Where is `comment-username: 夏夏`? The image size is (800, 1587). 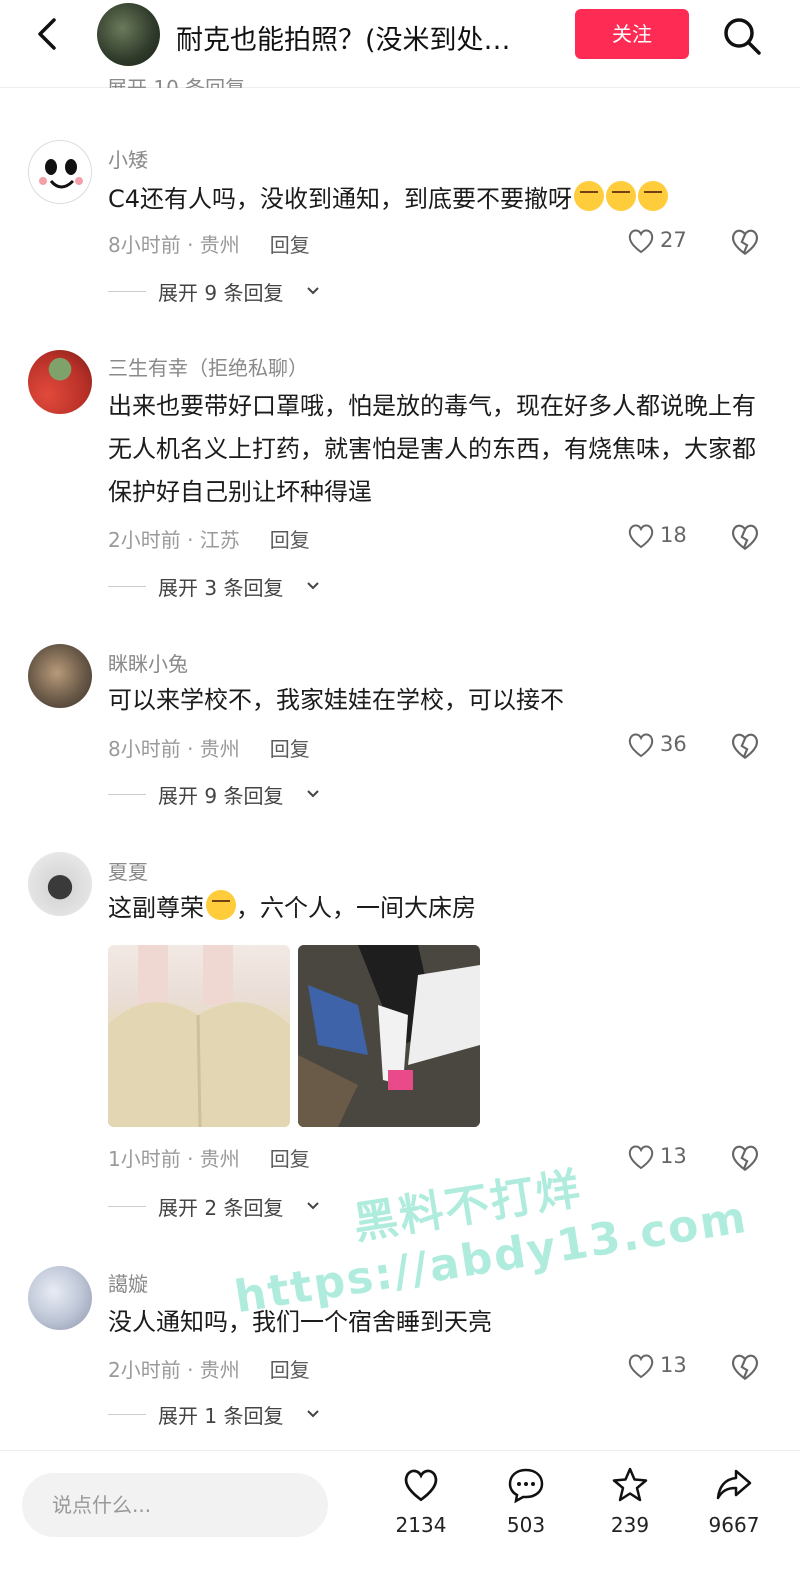
comment-username: 夏夏 is located at coordinates (128, 870).